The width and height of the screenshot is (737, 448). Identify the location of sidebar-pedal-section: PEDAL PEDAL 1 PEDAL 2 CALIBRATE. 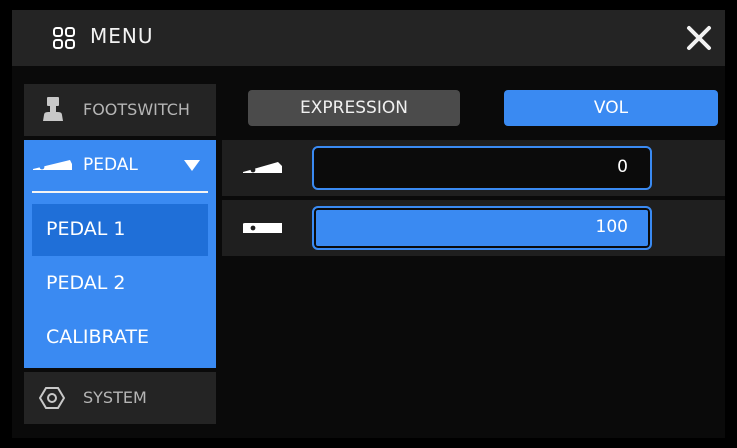
(120, 254).